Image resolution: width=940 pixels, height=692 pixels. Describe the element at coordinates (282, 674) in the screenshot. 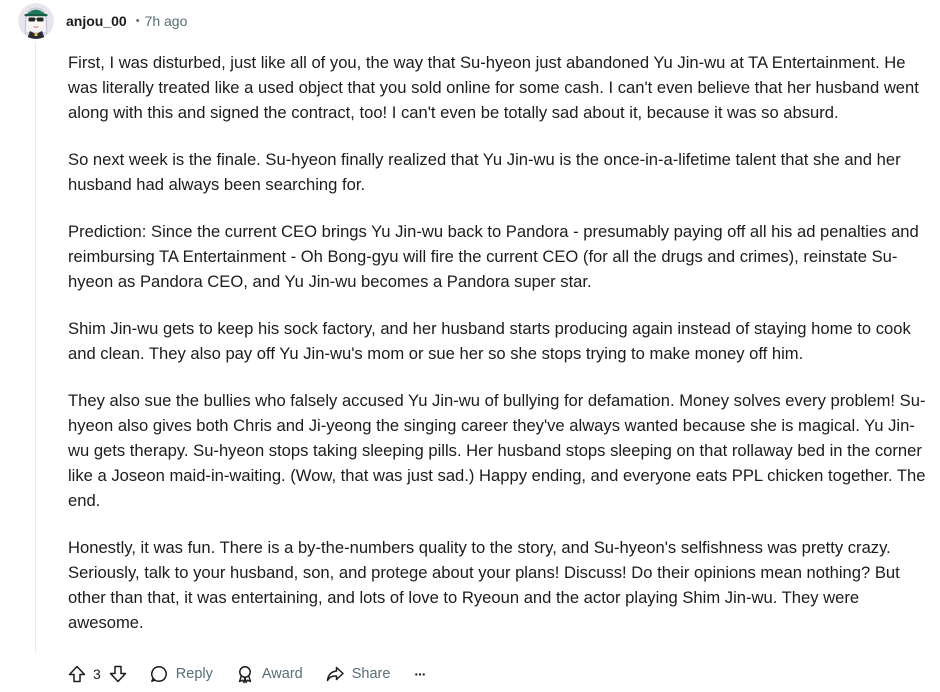

I see `award-label: Award` at that location.